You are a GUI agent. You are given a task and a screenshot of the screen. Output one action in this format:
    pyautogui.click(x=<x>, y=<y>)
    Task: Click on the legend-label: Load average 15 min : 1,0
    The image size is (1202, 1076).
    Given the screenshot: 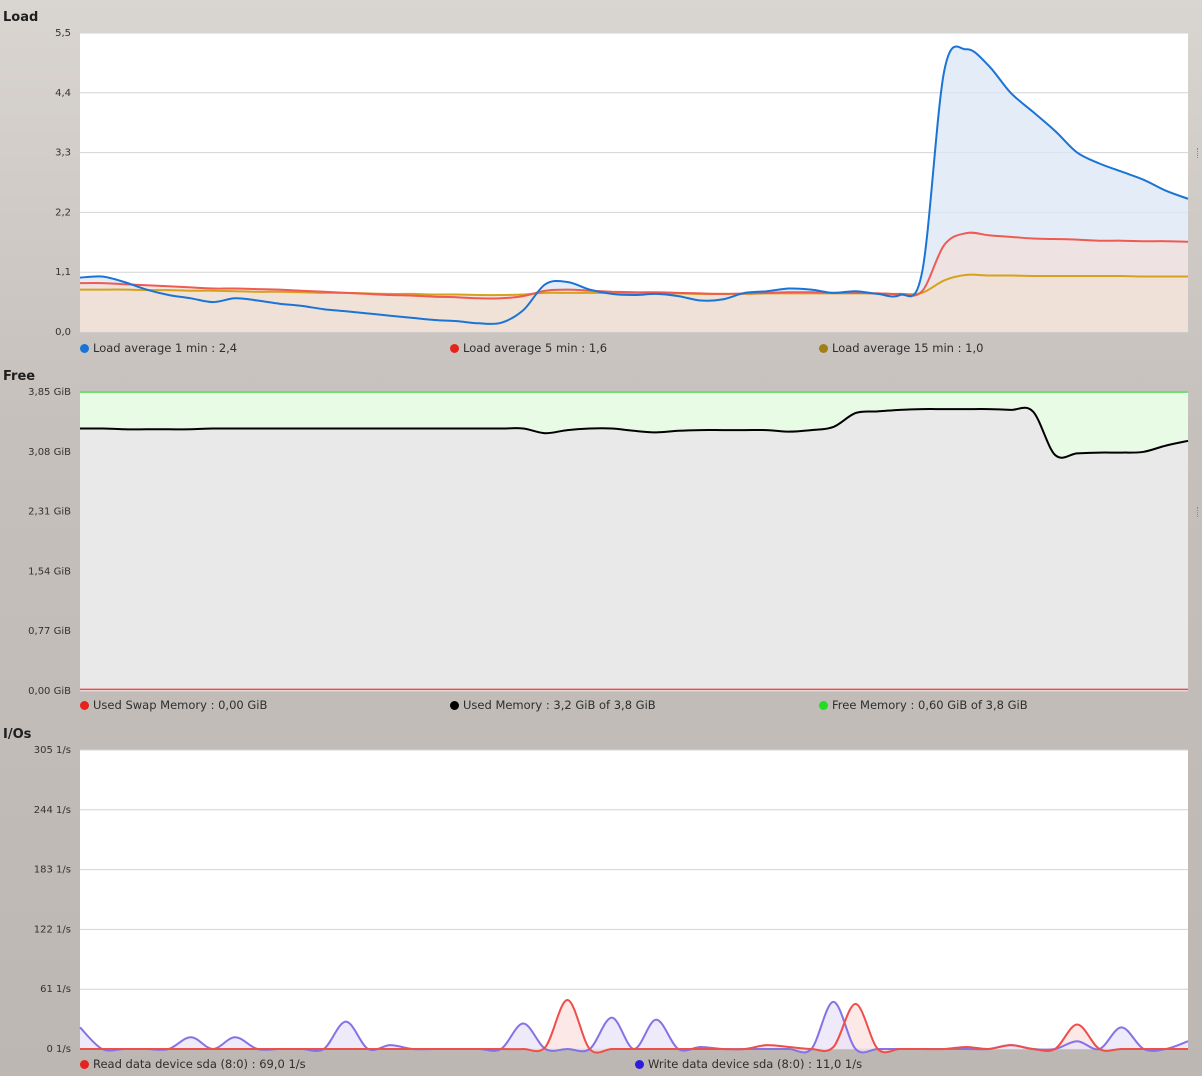 What is the action you would take?
    pyautogui.click(x=908, y=348)
    